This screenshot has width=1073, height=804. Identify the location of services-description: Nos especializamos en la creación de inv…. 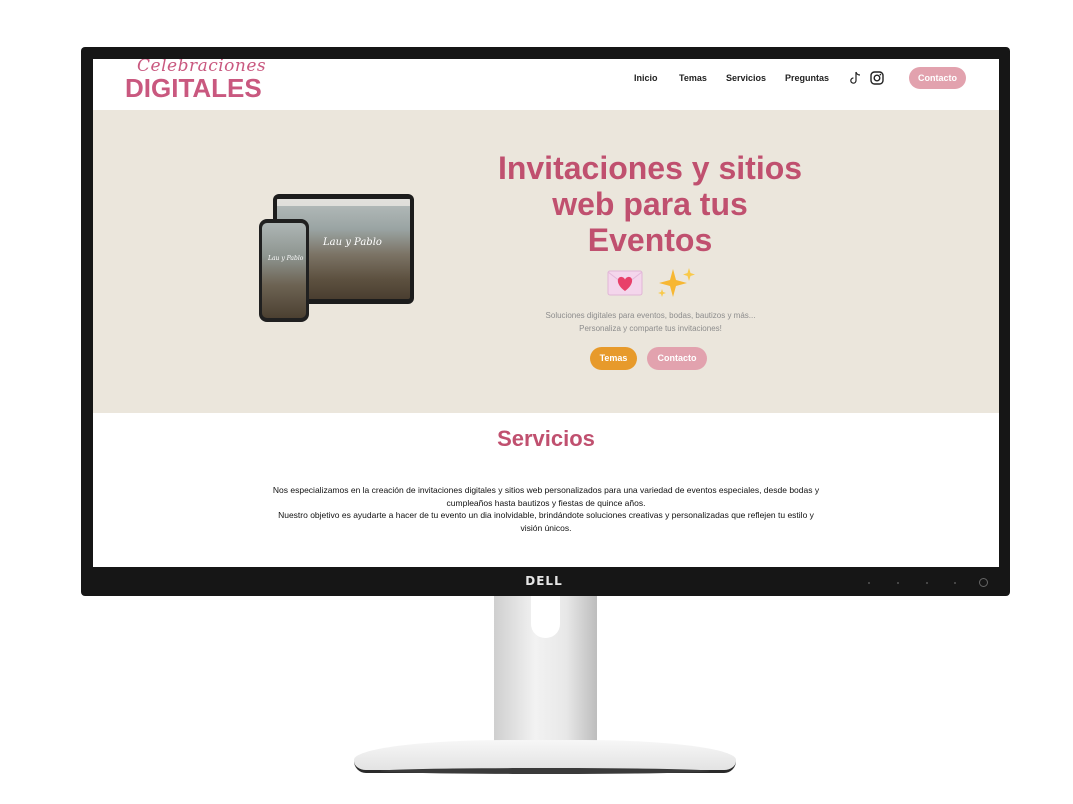
(546, 509).